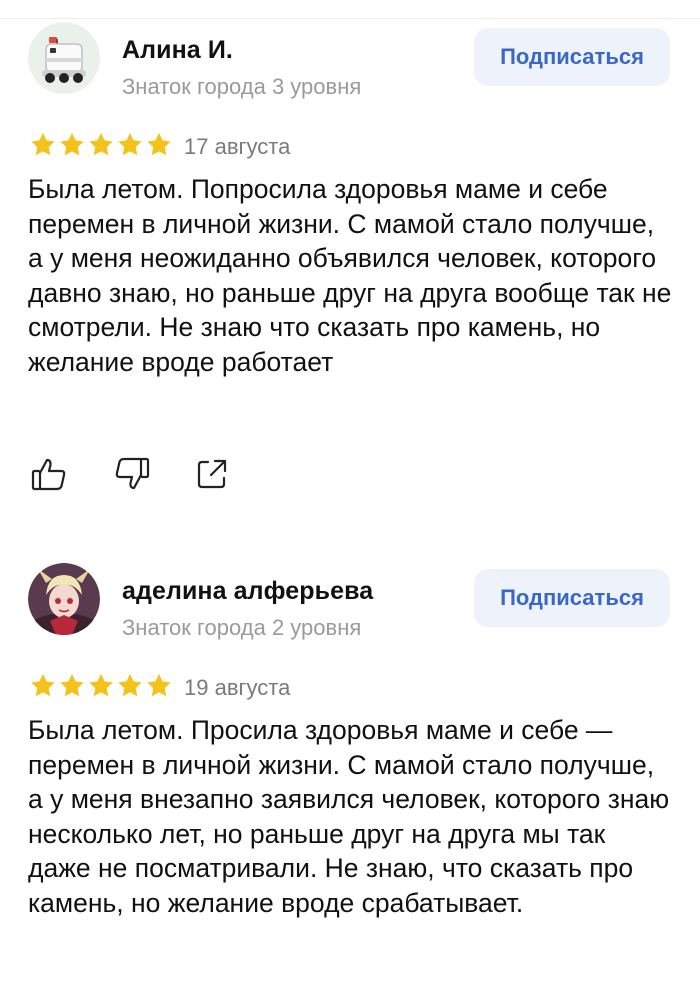 The height and width of the screenshot is (981, 700). I want to click on anime-character-avatar, so click(64, 599).